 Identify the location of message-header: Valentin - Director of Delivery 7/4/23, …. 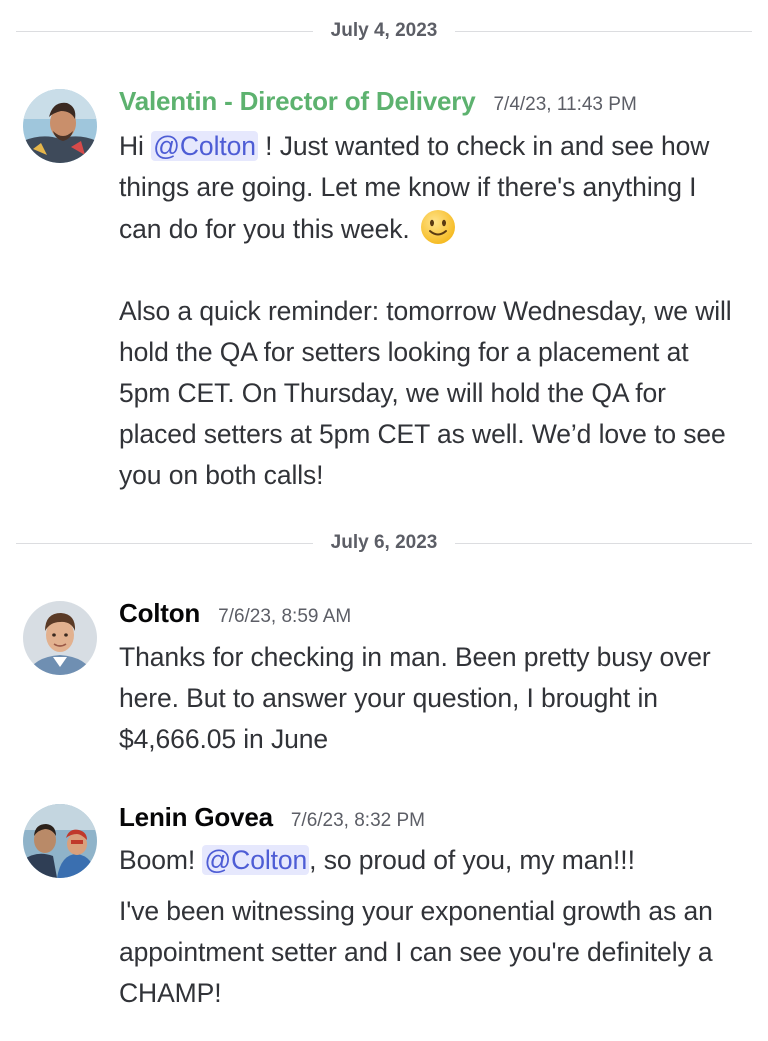
(378, 101).